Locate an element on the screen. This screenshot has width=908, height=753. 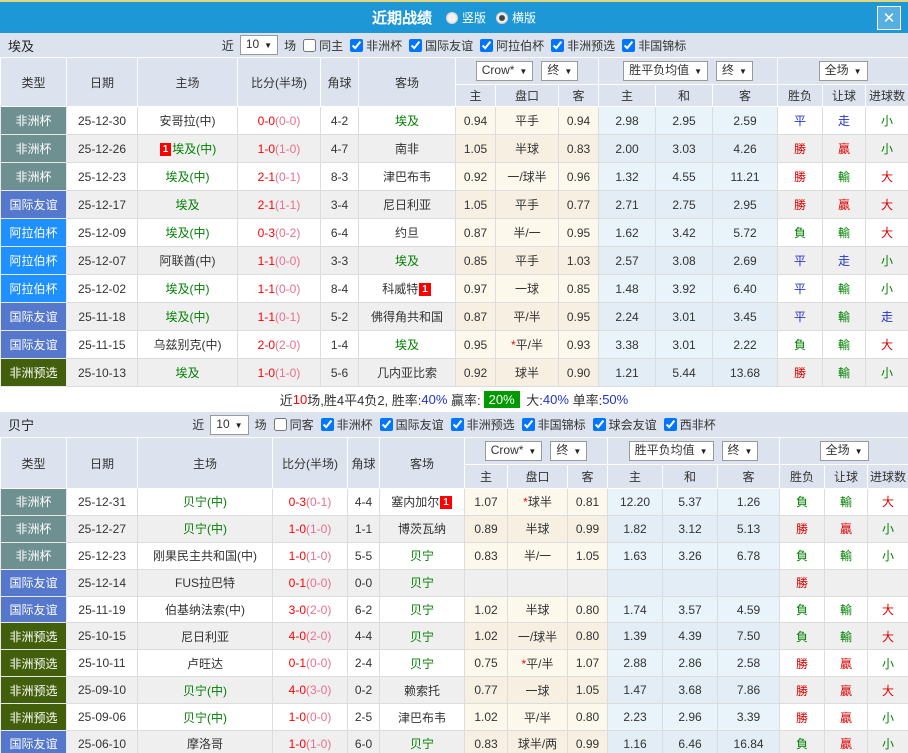
avg-home-cell: 1.32 is located at coordinates (627, 176).